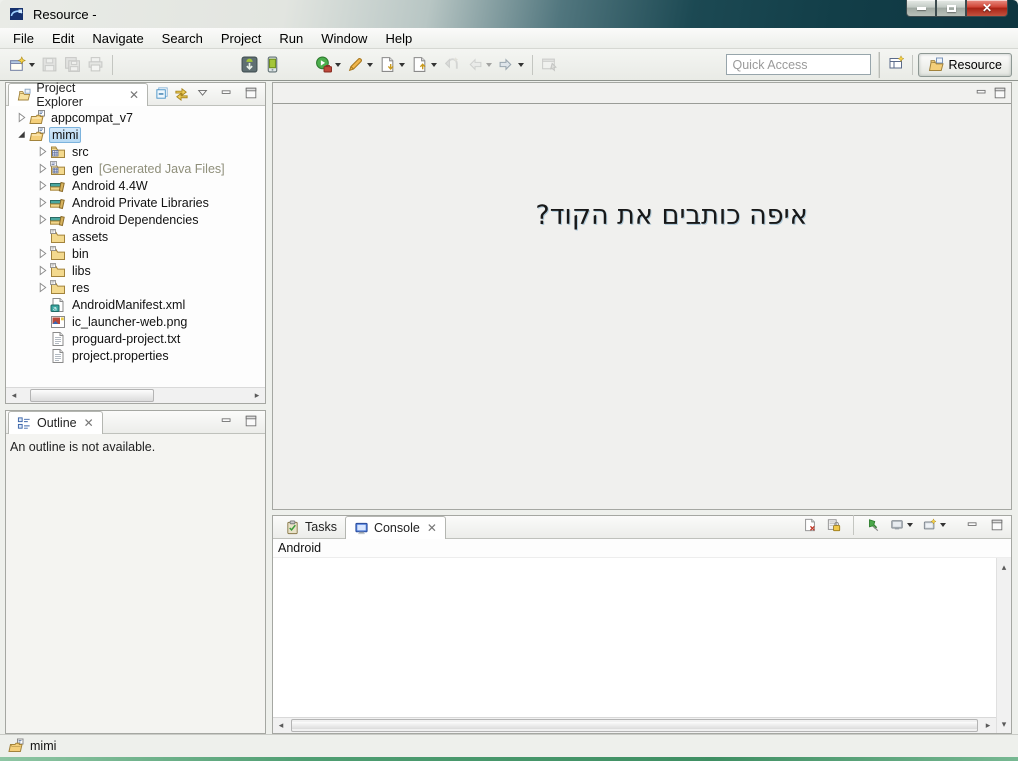 This screenshot has width=1018, height=761. Describe the element at coordinates (834, 525) in the screenshot. I see `scroll-lock-button` at that location.